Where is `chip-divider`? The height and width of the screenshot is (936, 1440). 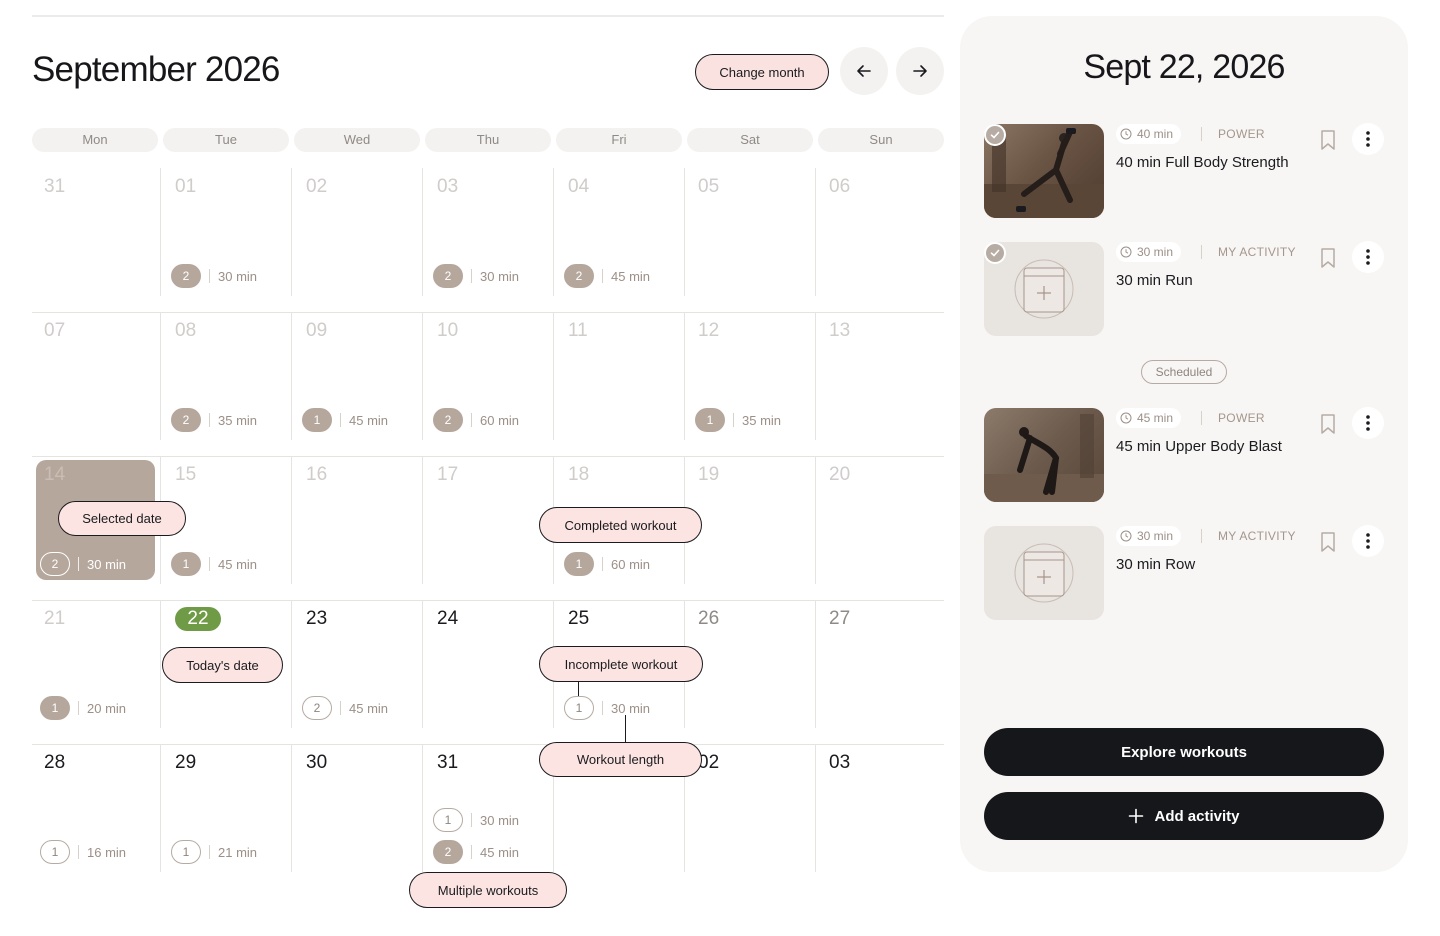
chip-divider is located at coordinates (1201, 418).